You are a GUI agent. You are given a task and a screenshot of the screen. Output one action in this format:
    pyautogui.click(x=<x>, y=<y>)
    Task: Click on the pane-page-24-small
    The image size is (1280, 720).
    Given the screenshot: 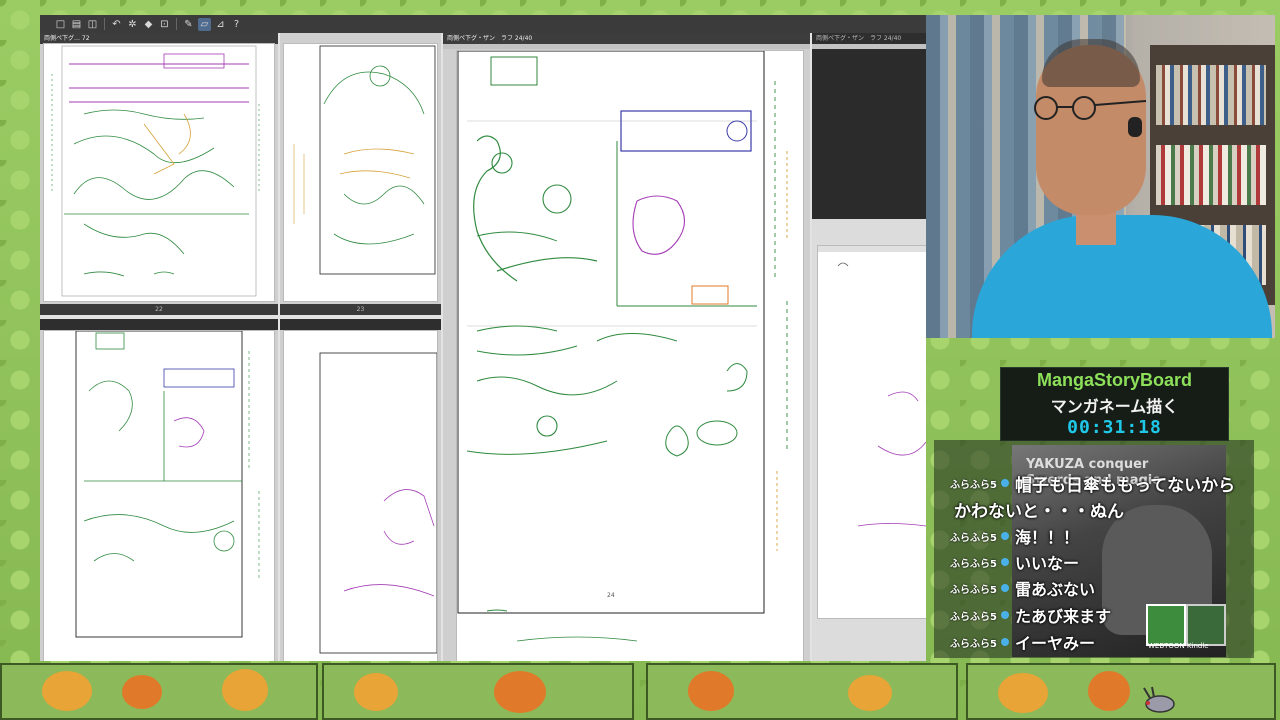 What is the action you would take?
    pyautogui.click(x=159, y=490)
    